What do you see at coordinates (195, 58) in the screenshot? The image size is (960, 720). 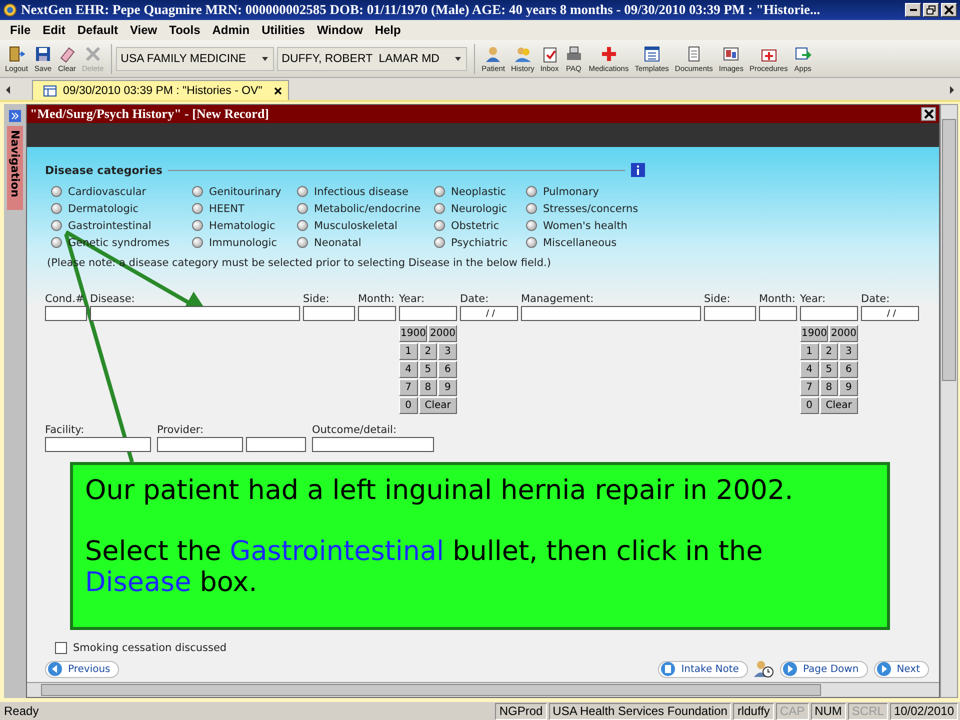 I see `dropdown: USA FAMILY MEDICINE` at bounding box center [195, 58].